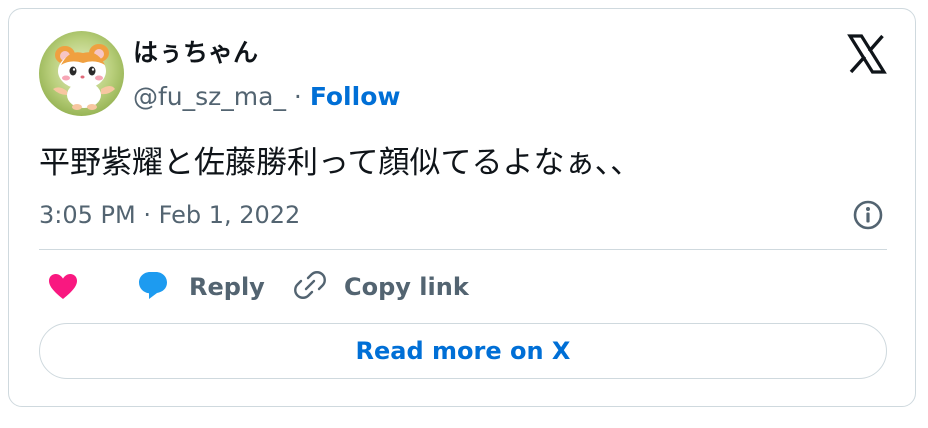  What do you see at coordinates (153, 287) in the screenshot?
I see `speech-bubble-icon` at bounding box center [153, 287].